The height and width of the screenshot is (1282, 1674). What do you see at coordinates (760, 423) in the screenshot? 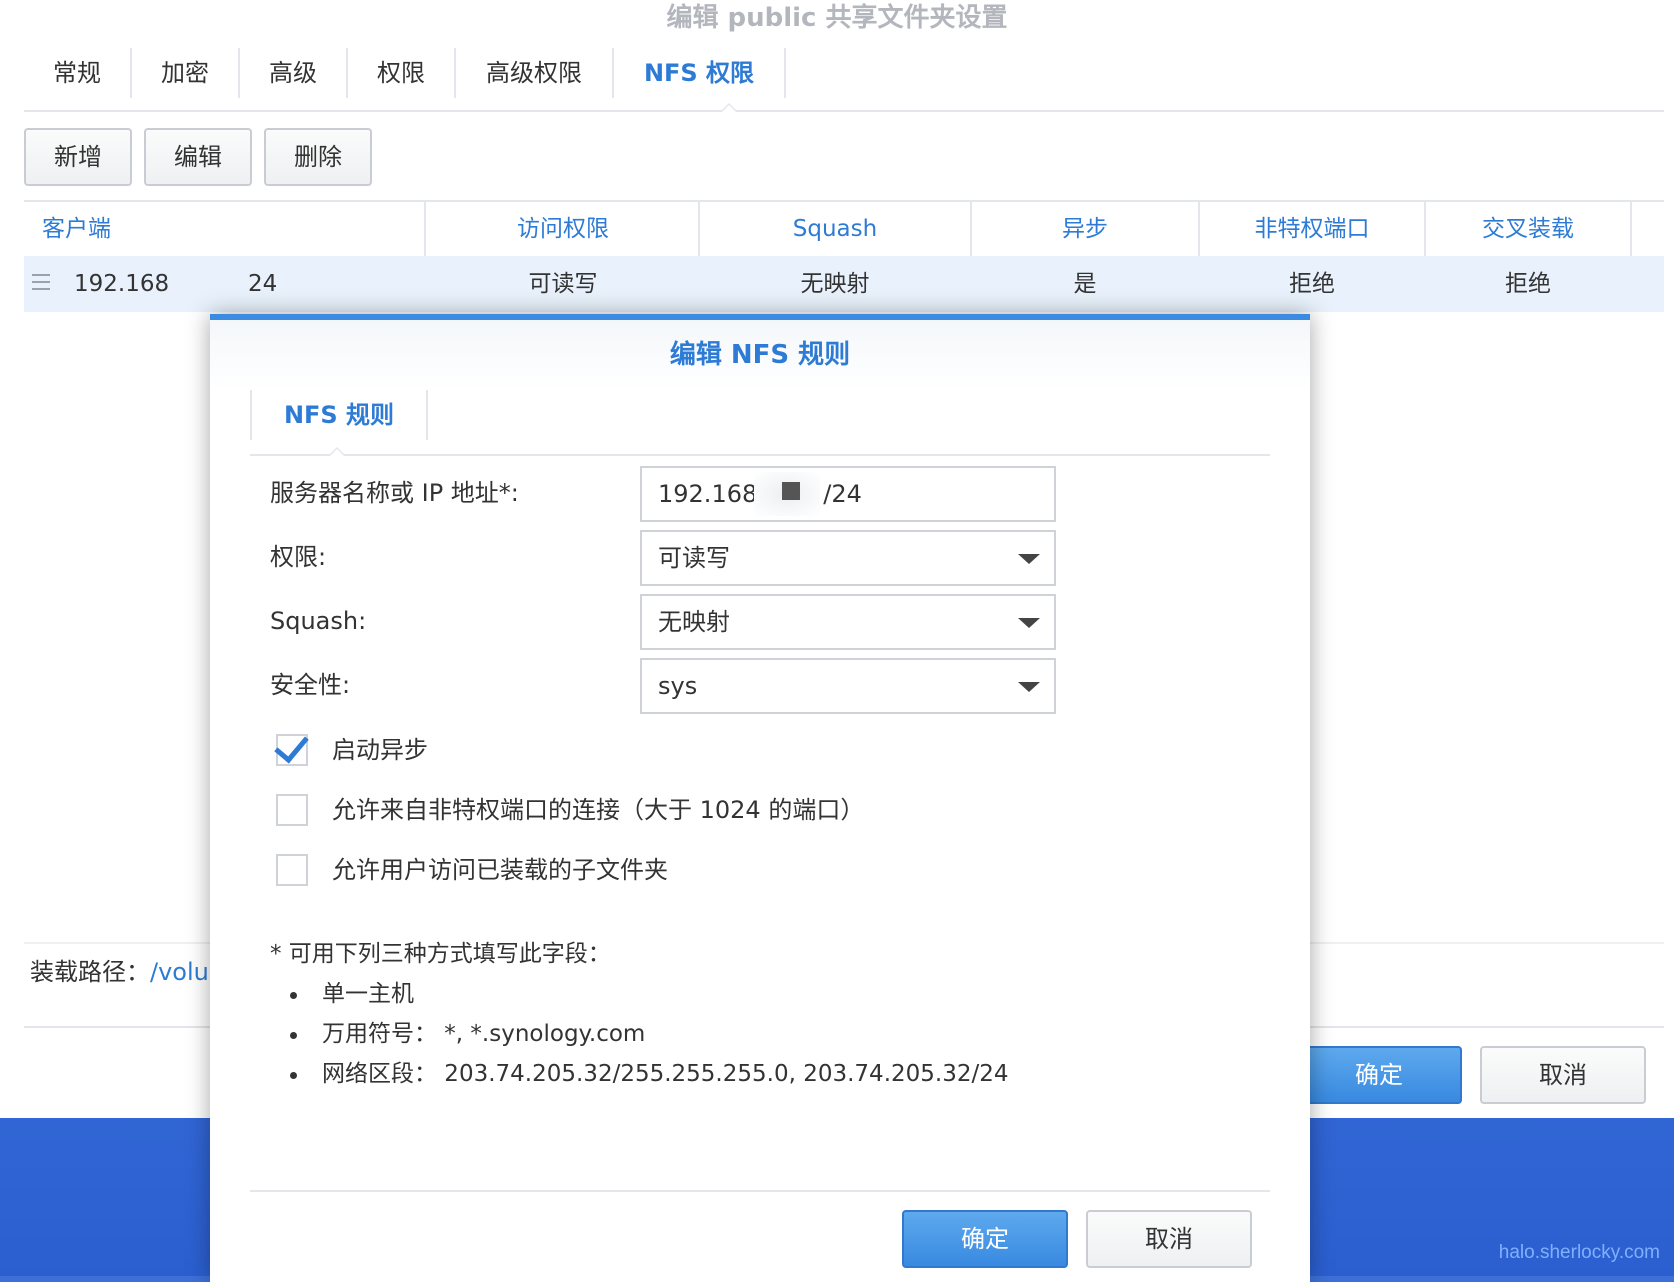
I see `dialog-tabs: NFS 规则` at bounding box center [760, 423].